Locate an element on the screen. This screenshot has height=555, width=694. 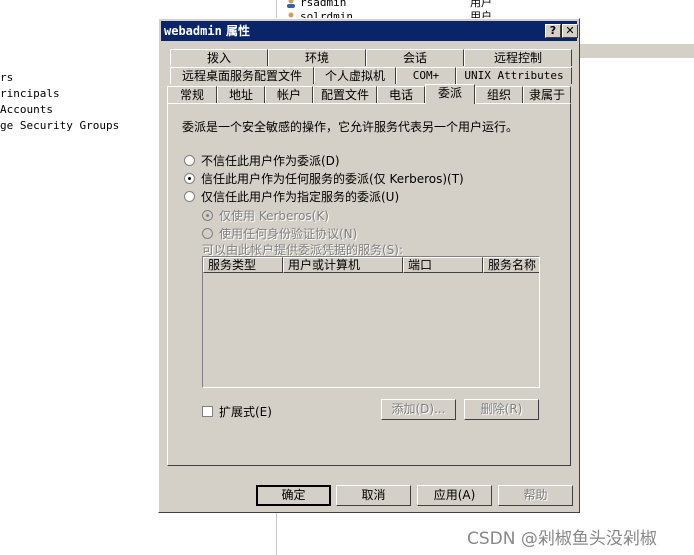
checkbox-label: 扩展式(E) is located at coordinates (245, 412).